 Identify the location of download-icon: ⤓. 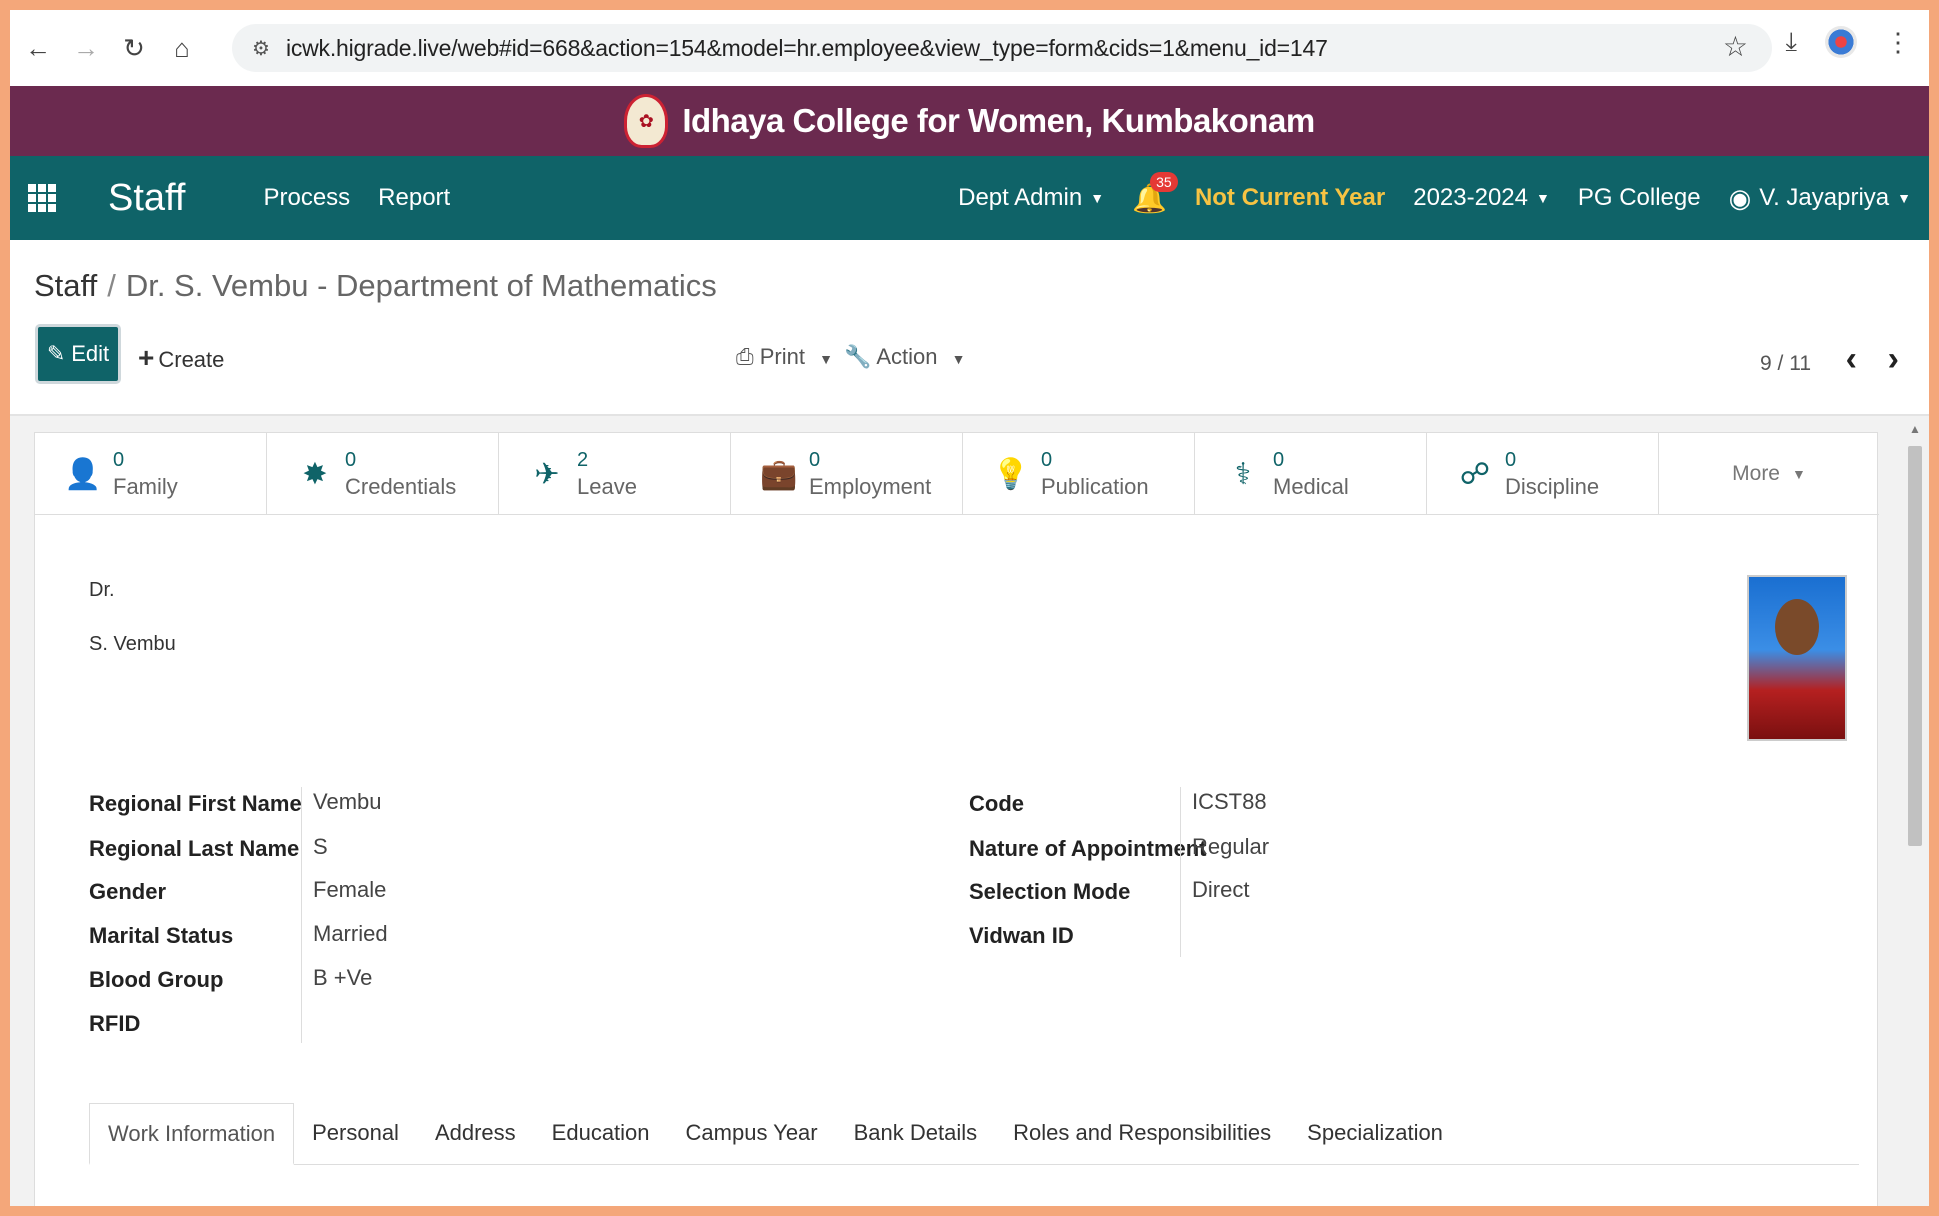
(1792, 42).